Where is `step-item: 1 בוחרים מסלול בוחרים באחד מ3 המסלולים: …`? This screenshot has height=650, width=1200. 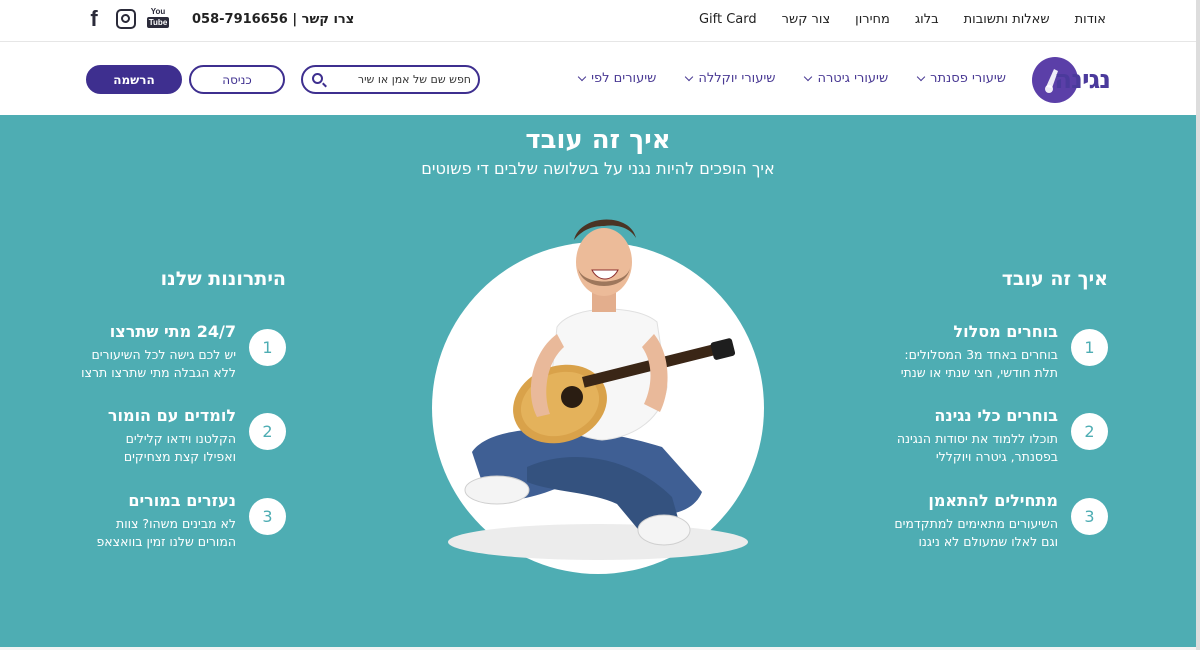 step-item: 1 בוחרים מסלול בוחרים באחד מ3 המסלולים: … is located at coordinates (978, 357).